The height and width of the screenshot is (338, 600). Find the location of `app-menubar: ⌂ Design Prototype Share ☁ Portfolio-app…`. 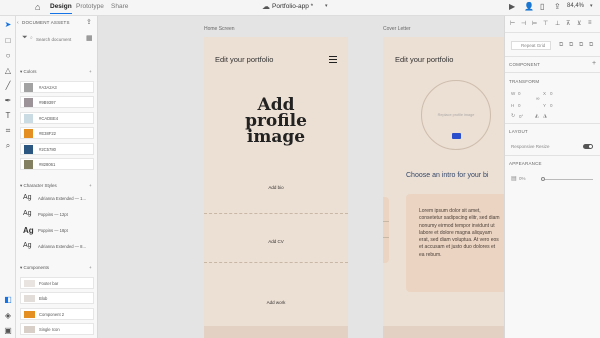

app-menubar: ⌂ Design Prototype Share ☁ Portfolio-app… is located at coordinates (300, 8).